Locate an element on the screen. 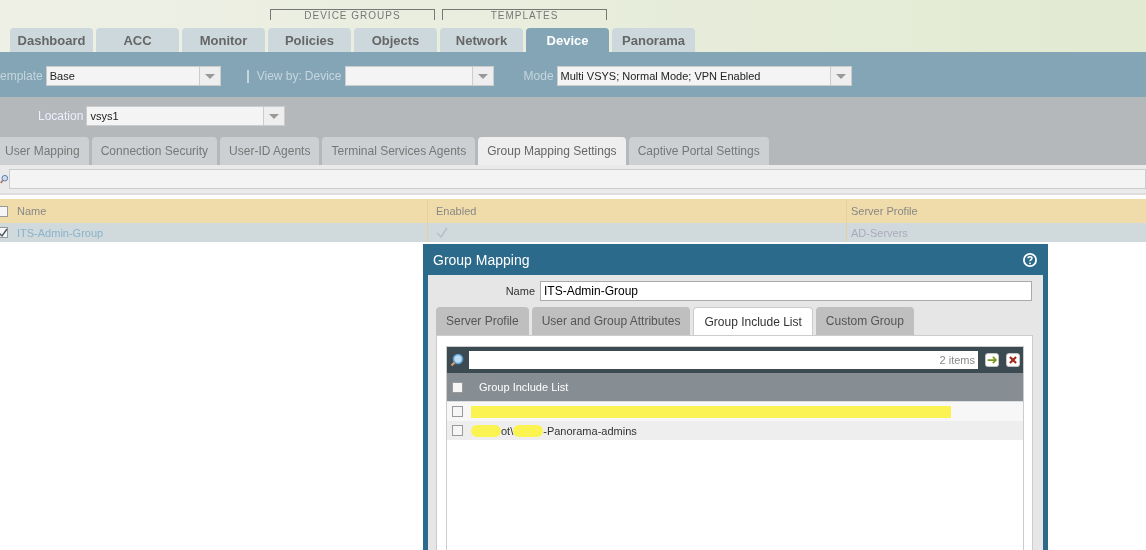 The height and width of the screenshot is (550, 1146). nav-tab: Network is located at coordinates (481, 40).